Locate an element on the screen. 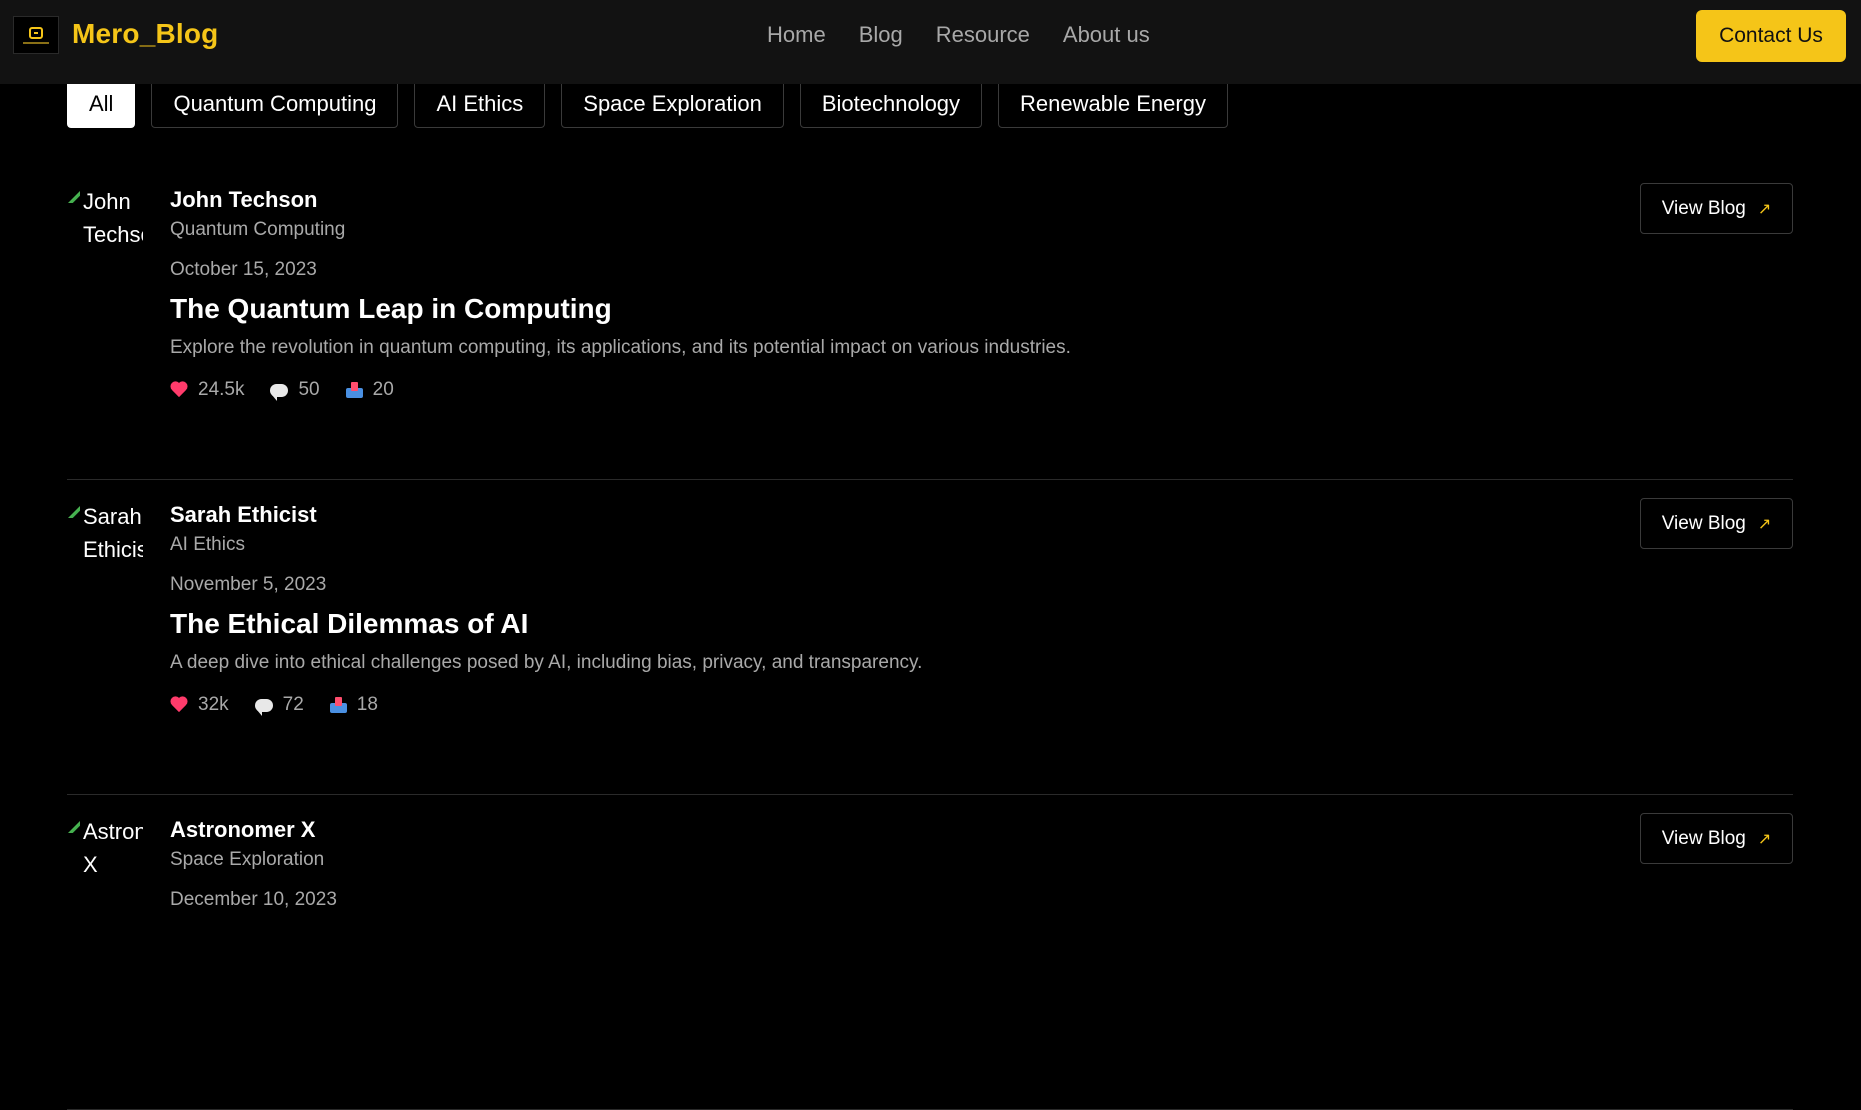 This screenshot has width=1861, height=1110. likes-count: 24.5k is located at coordinates (221, 389).